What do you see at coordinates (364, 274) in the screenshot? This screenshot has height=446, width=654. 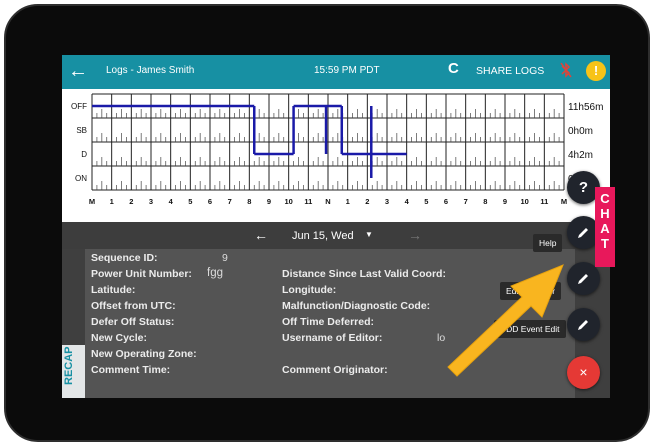 I see `distance-label: Distance Since Last Valid Coord:` at bounding box center [364, 274].